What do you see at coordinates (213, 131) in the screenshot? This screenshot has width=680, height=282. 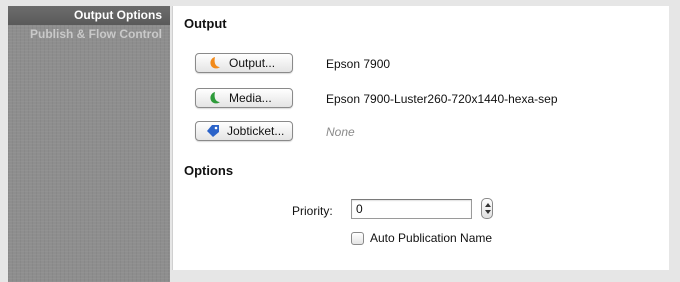 I see `blue-tag-icon` at bounding box center [213, 131].